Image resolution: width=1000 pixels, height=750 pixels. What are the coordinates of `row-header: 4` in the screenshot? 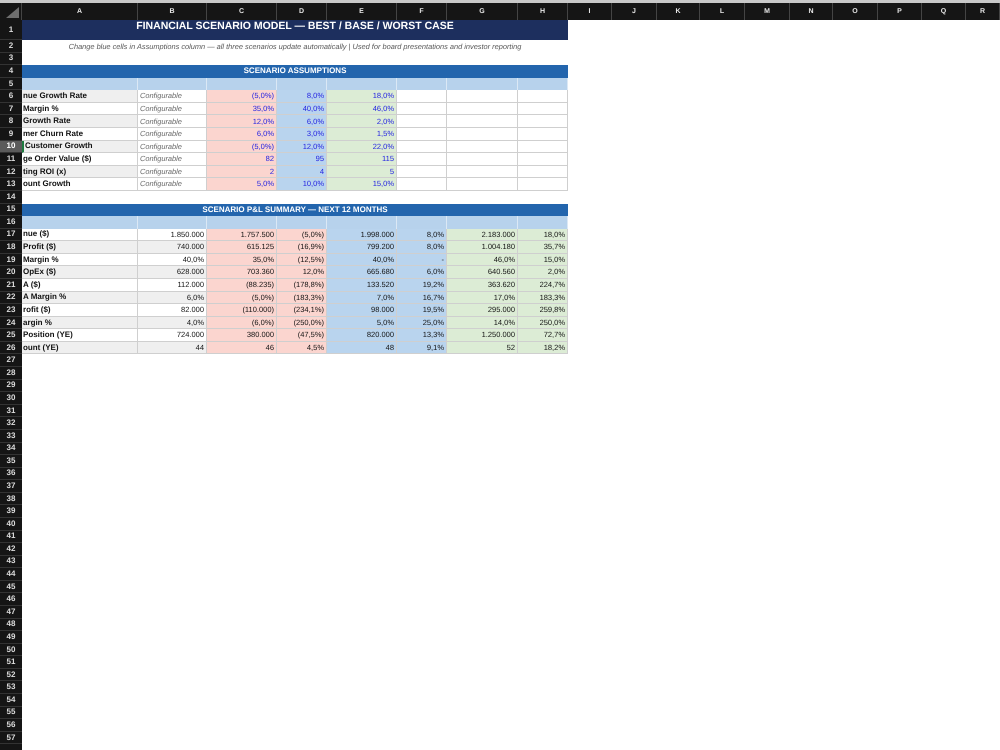 It's located at (11, 71).